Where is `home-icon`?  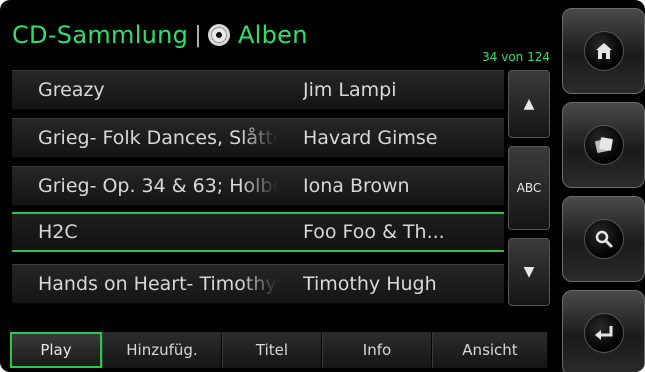
home-icon is located at coordinates (603, 51).